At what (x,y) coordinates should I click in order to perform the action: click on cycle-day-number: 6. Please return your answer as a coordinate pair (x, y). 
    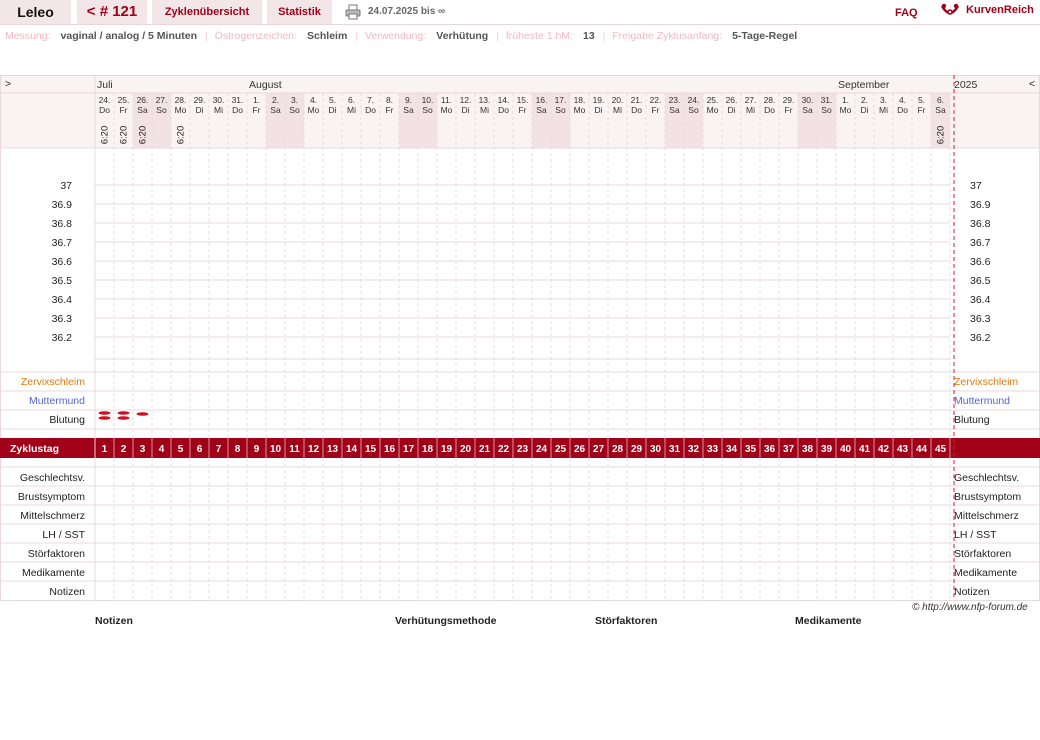
    Looking at the image, I should click on (200, 449).